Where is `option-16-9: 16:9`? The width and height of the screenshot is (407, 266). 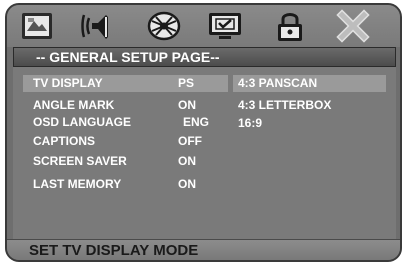
option-16-9: 16:9 is located at coordinates (309, 123).